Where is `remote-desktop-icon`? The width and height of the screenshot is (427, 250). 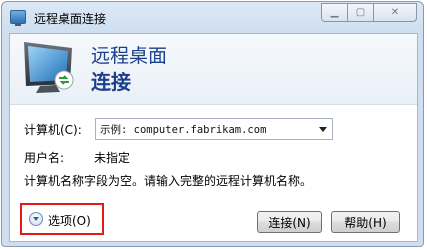
remote-desktop-icon is located at coordinates (18, 18).